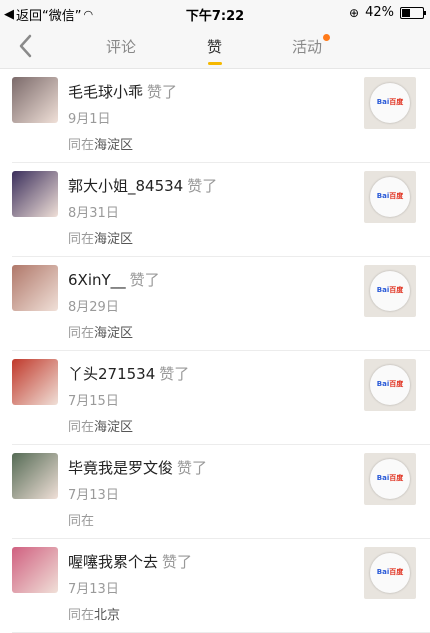 Image resolution: width=430 pixels, height=633 pixels. I want to click on tab-likes-label: 赞, so click(215, 47).